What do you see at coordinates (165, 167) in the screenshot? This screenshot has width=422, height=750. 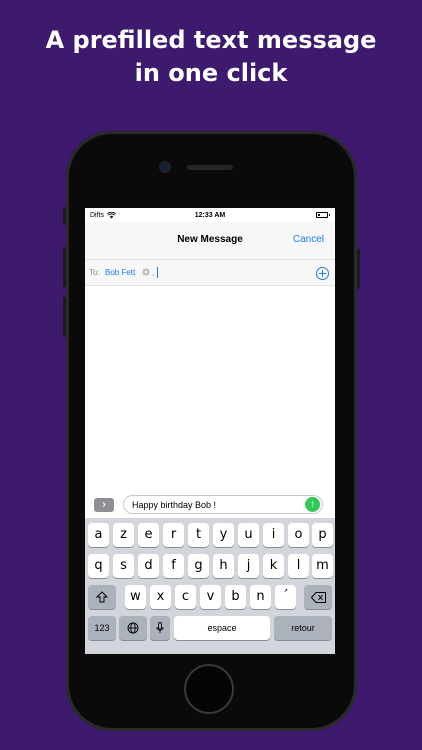 I see `front-camera` at bounding box center [165, 167].